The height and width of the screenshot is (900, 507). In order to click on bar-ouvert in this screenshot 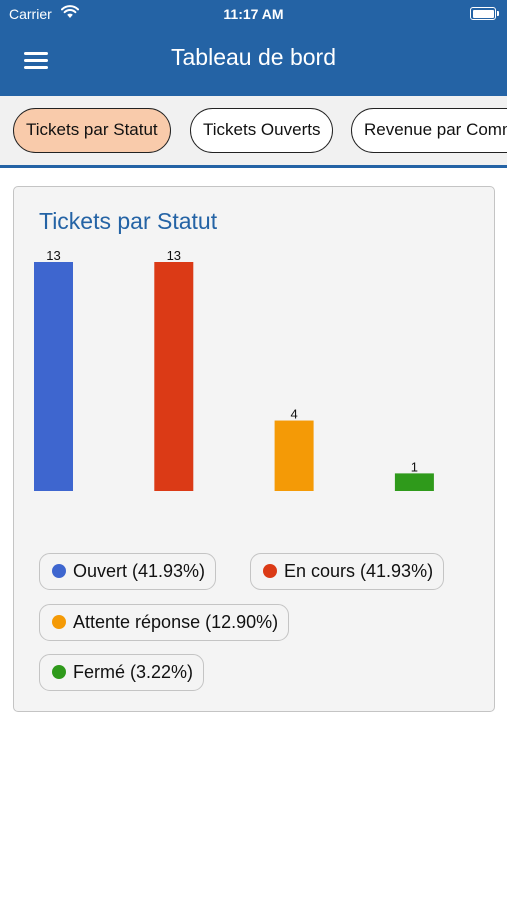, I will do `click(53, 376)`.